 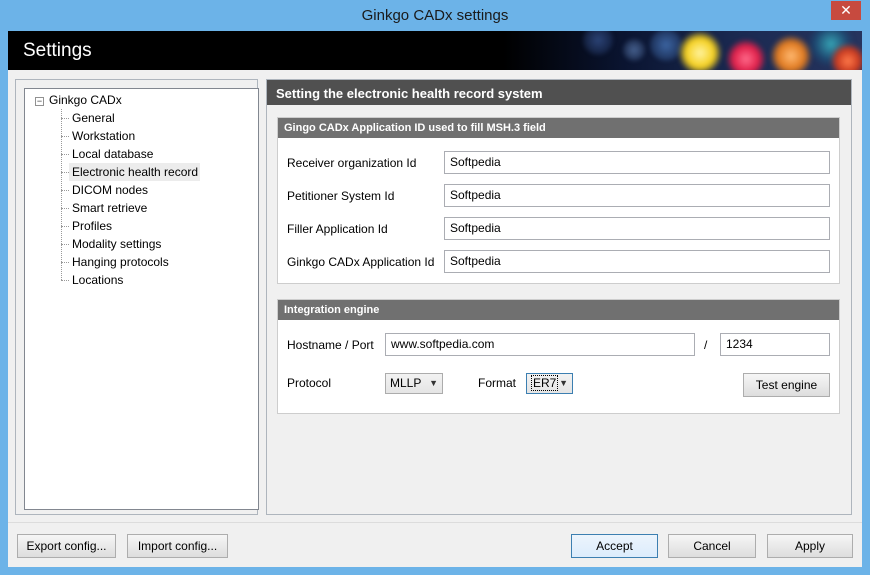 I want to click on hostname-port-label: Hostname / Port, so click(x=330, y=345).